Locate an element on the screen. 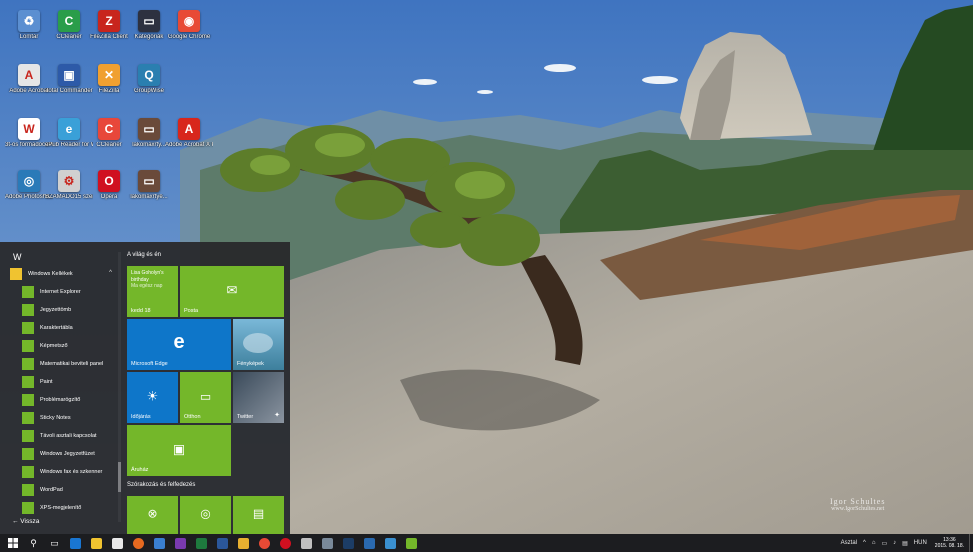 This screenshot has height=552, width=973. search-icon: ⚲ is located at coordinates (33, 542).